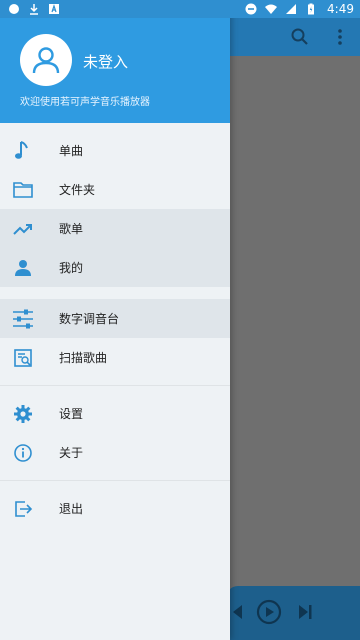 This screenshot has width=360, height=640. I want to click on menu-item-about: 关于, so click(115, 452).